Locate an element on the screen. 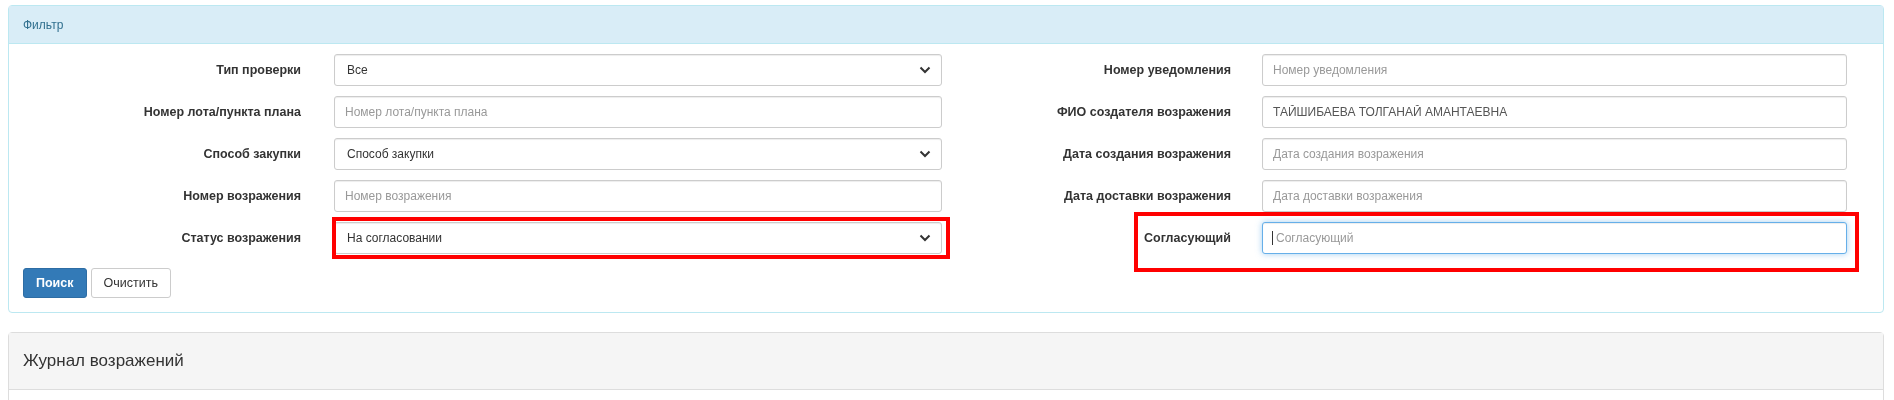  input-field: Дата доставки возражения is located at coordinates (1554, 196).